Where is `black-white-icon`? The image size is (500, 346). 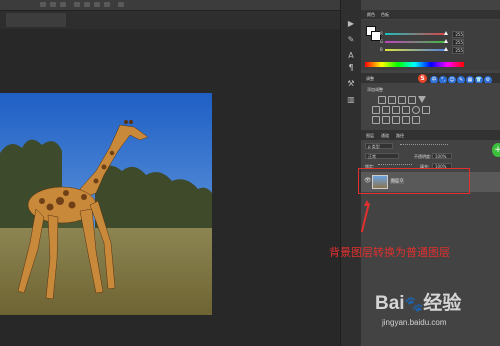 black-white-icon is located at coordinates (396, 110).